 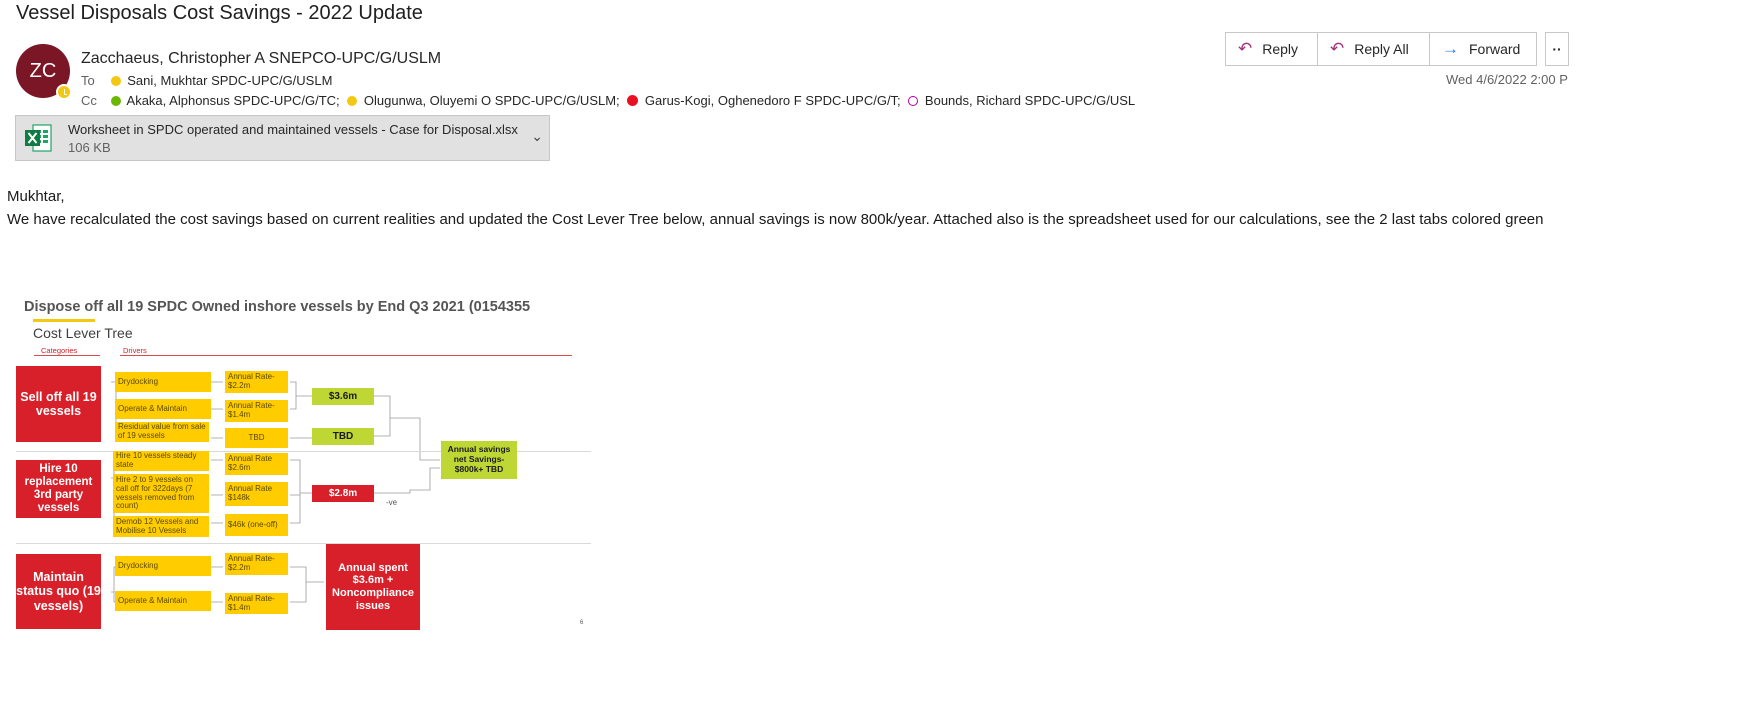 I want to click on reply-button: ↶ Reply, so click(x=1271, y=49).